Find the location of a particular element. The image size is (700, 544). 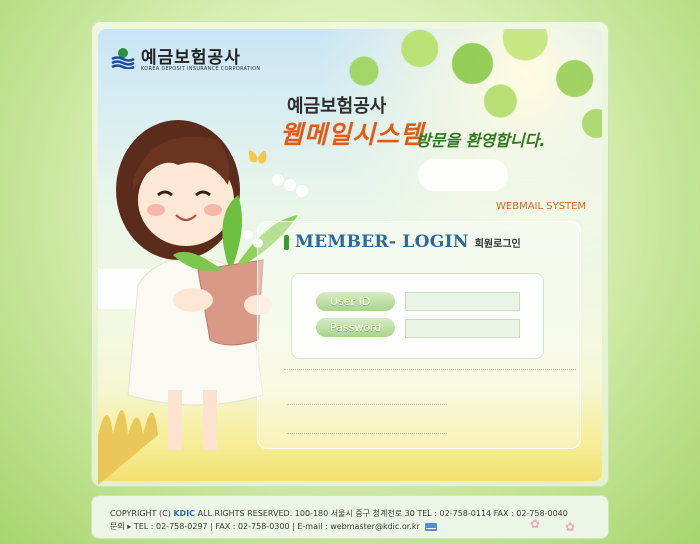

login-title: MEMBER- LOGIN 회원로그인 is located at coordinates (402, 242).